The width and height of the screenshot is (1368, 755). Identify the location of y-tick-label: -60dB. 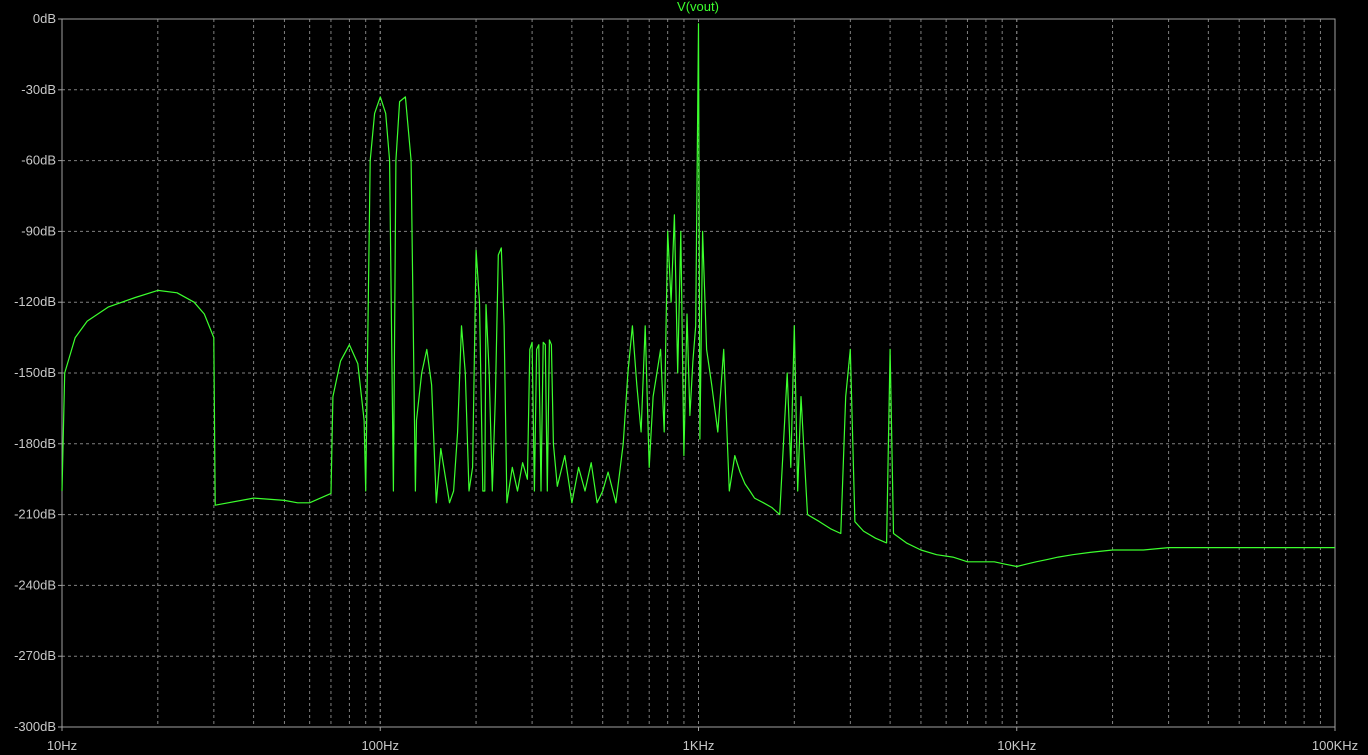
(38, 160).